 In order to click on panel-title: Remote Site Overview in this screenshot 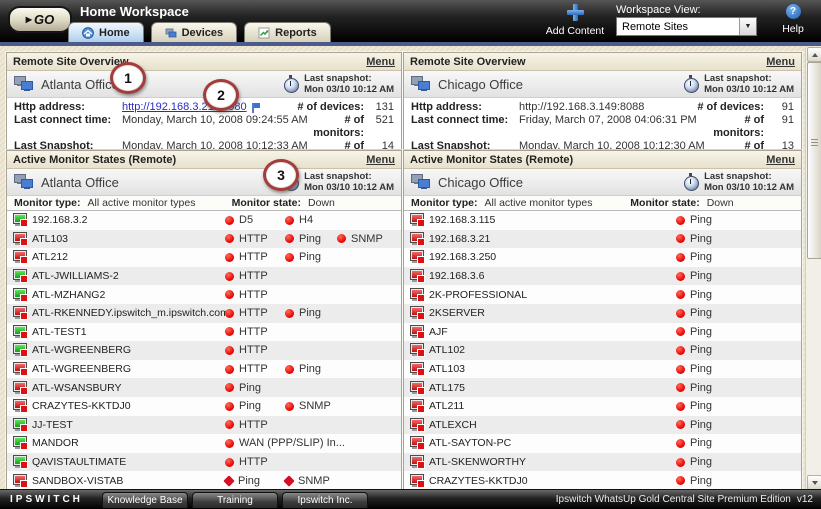, I will do `click(71, 61)`.